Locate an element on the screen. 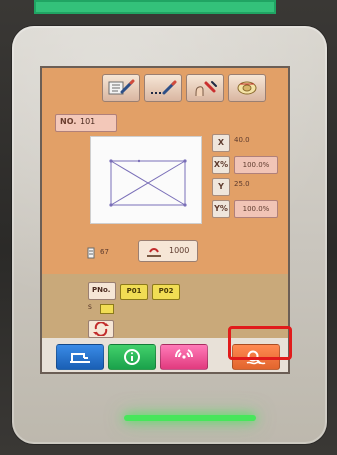 This screenshot has width=337, height=455. y-scale-row: Y% 100.0% is located at coordinates (247, 209).